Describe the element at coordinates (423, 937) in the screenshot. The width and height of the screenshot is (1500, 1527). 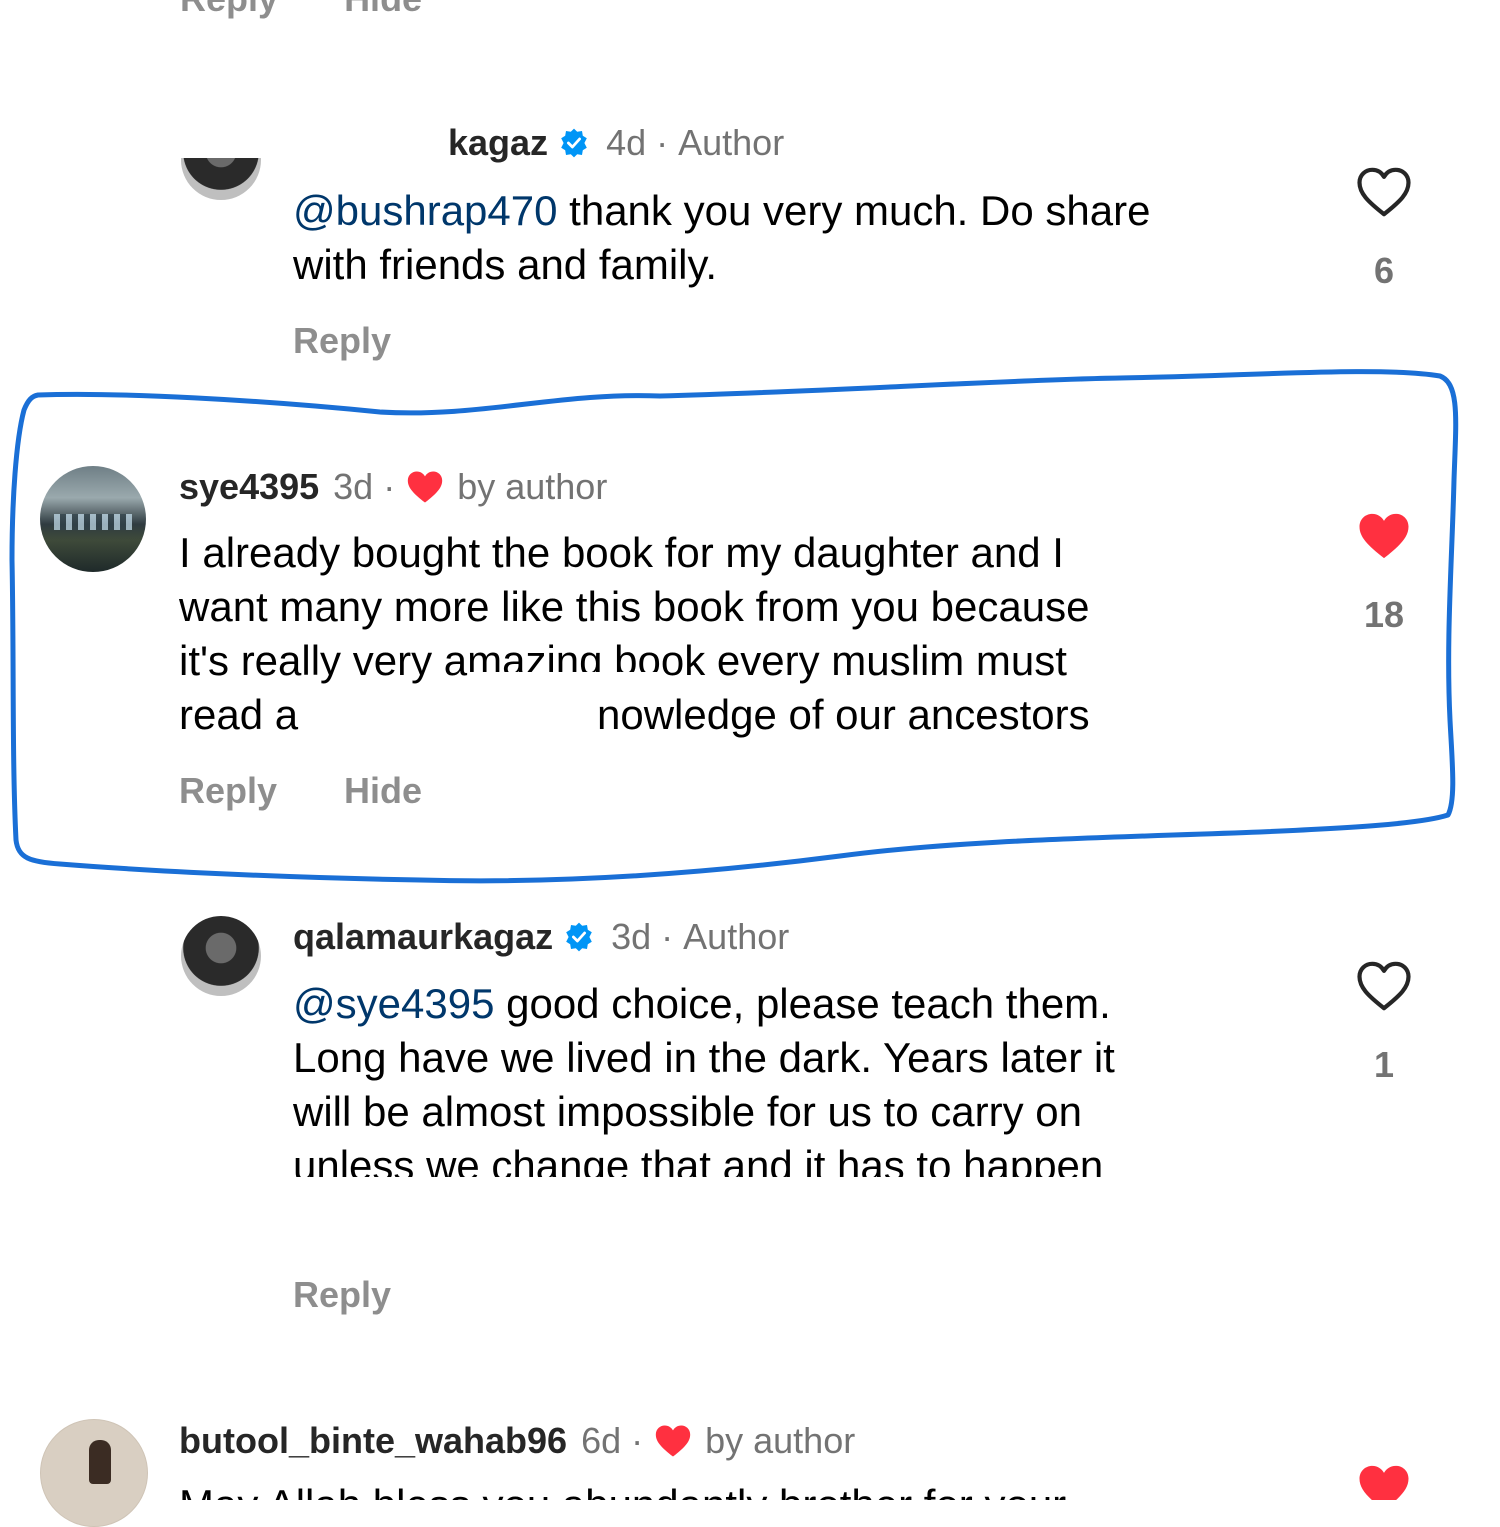
I see `username: qalamaurkagaz` at that location.